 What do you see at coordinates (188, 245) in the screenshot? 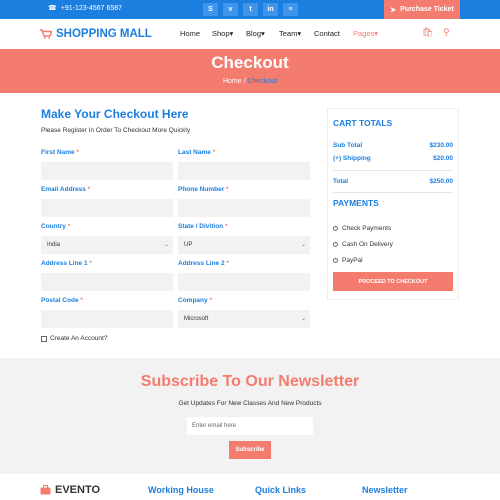
I see `state-value: UP` at bounding box center [188, 245].